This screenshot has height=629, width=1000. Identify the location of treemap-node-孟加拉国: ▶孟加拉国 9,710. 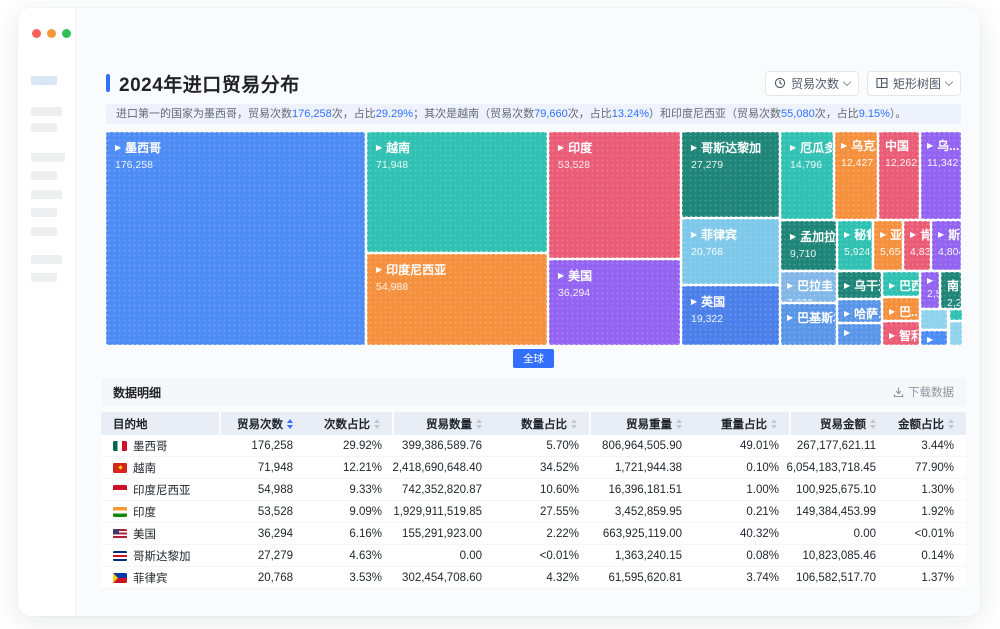
(808, 245).